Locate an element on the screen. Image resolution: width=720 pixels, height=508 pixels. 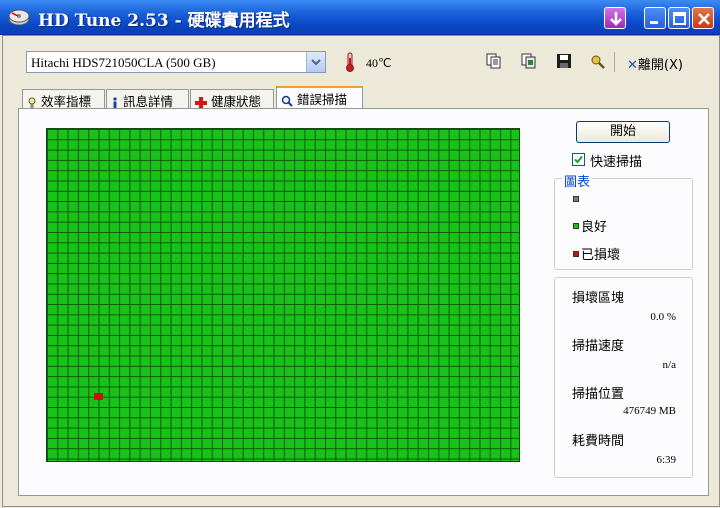
stat-label-scan-speed: 掃描速度 is located at coordinates (598, 346).